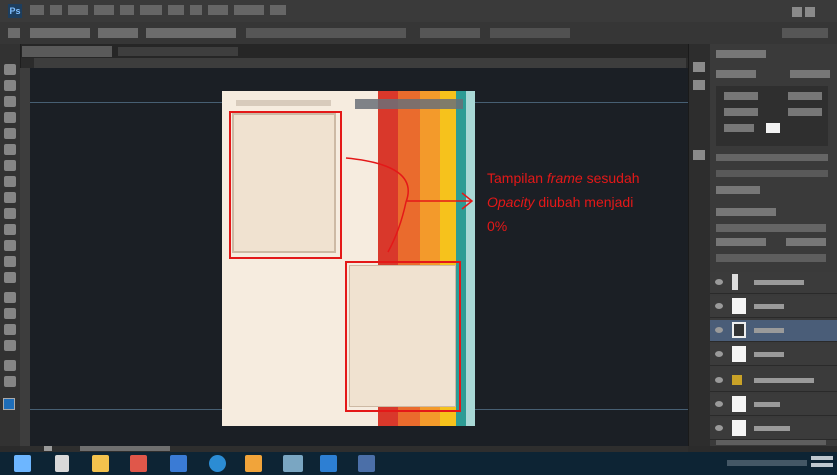 The width and height of the screenshot is (837, 475). What do you see at coordinates (10, 149) in the screenshot?
I see `eyedropper-tool-icon` at bounding box center [10, 149].